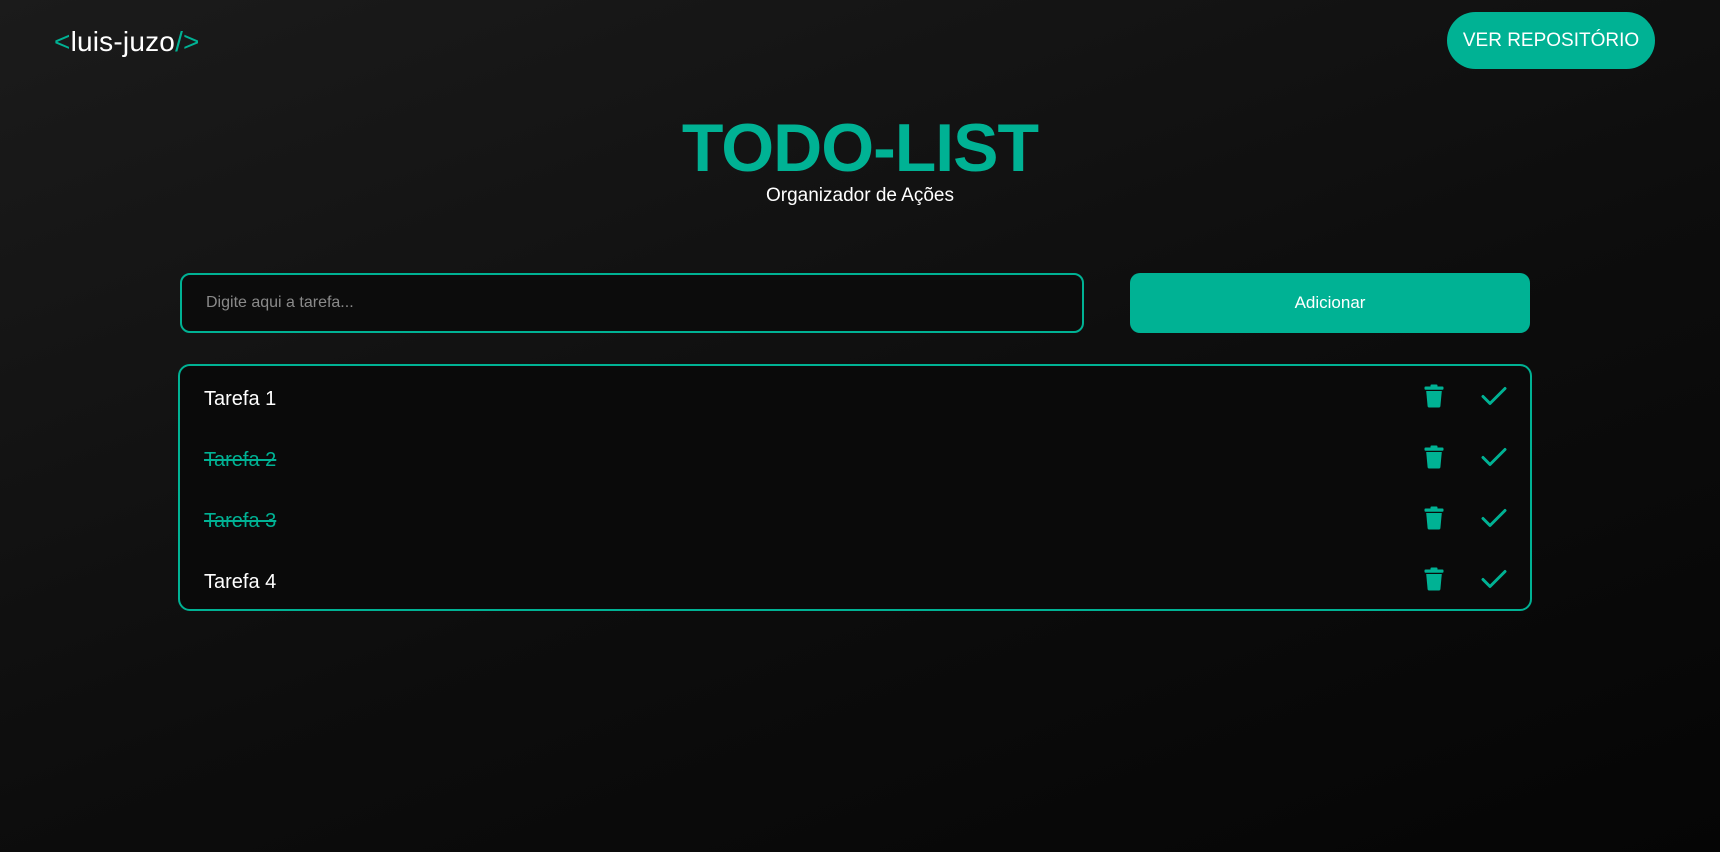  Describe the element at coordinates (855, 521) in the screenshot. I see `task-item: Tarefa 3` at that location.